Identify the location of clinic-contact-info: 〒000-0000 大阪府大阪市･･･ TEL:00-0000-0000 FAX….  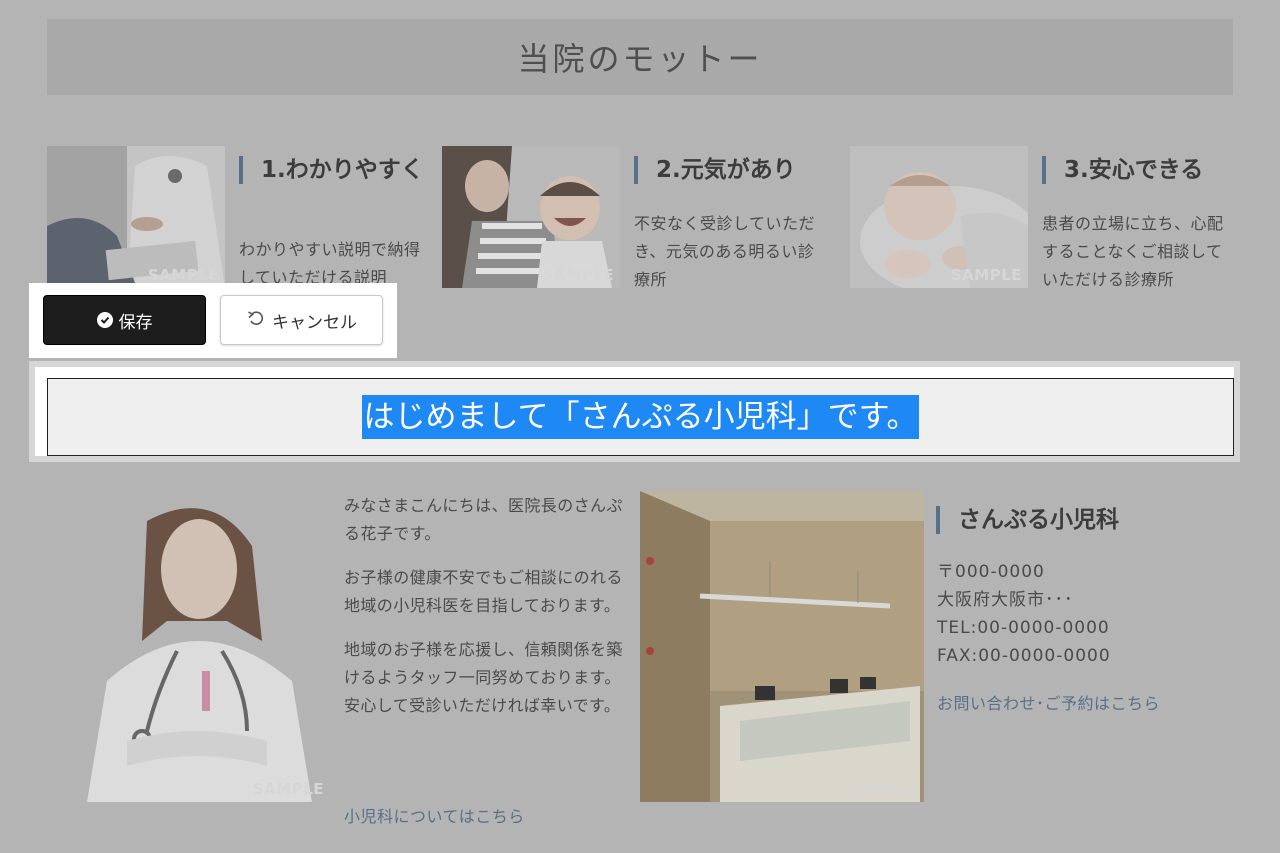
(1024, 614).